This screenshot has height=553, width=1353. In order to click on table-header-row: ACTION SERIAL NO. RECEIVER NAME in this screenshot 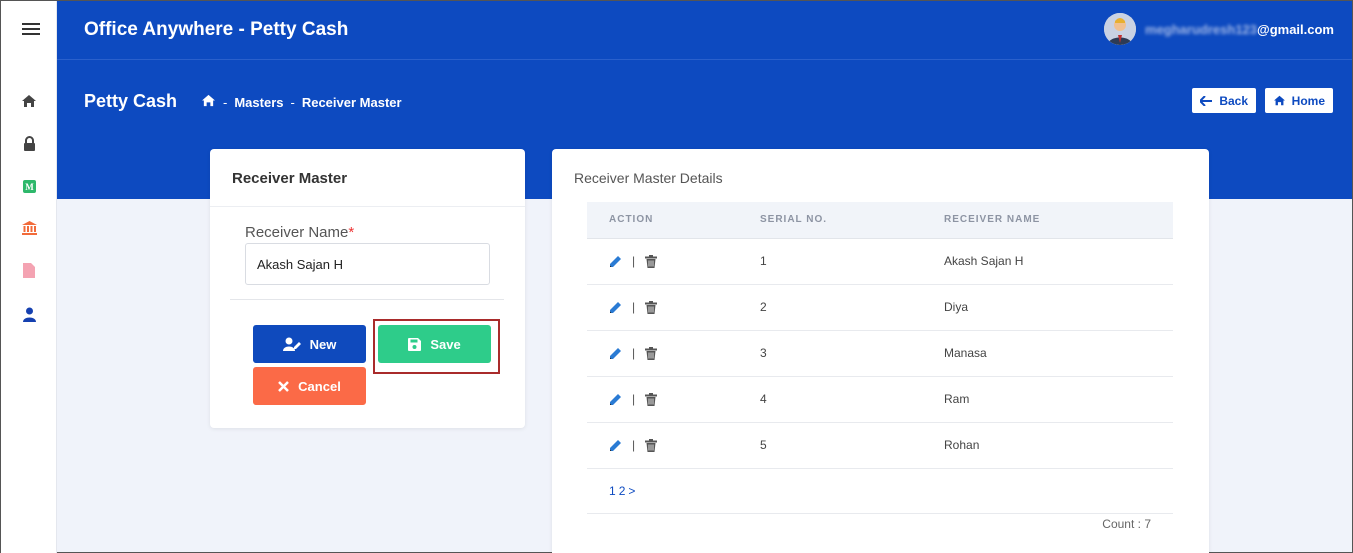, I will do `click(880, 220)`.